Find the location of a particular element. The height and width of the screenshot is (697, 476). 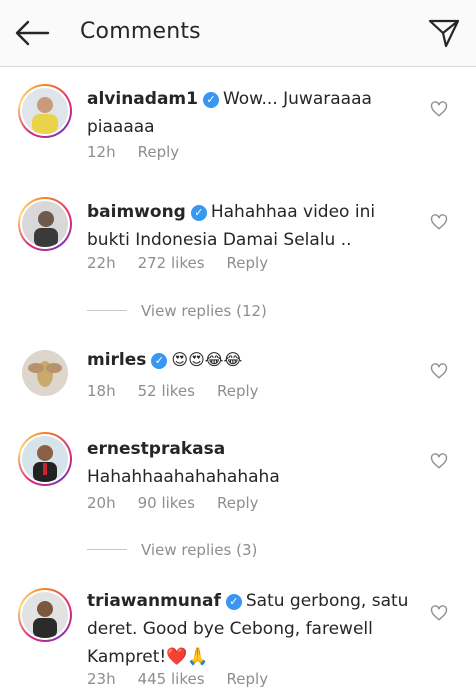

comment-text: Hahahhaahahahahaha is located at coordinates (183, 477).